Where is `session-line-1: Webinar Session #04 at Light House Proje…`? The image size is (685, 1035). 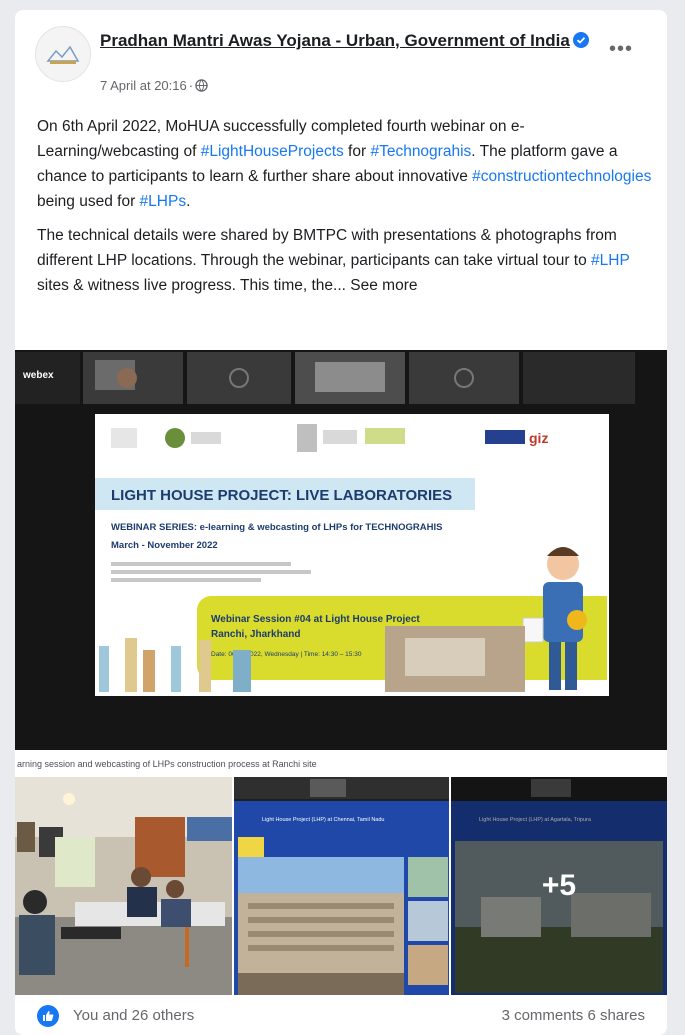
session-line-1: Webinar Session #04 at Light House Proje… is located at coordinates (315, 619).